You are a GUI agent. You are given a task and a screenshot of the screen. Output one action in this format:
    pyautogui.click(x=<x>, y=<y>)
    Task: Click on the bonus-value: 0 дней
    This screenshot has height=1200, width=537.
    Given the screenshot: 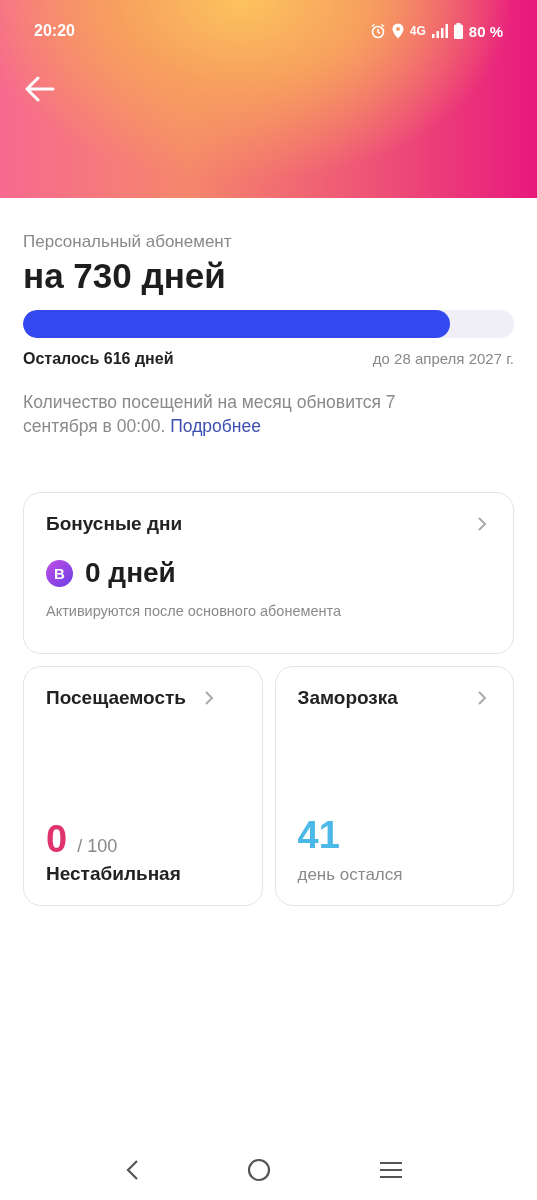 What is the action you would take?
    pyautogui.click(x=130, y=573)
    